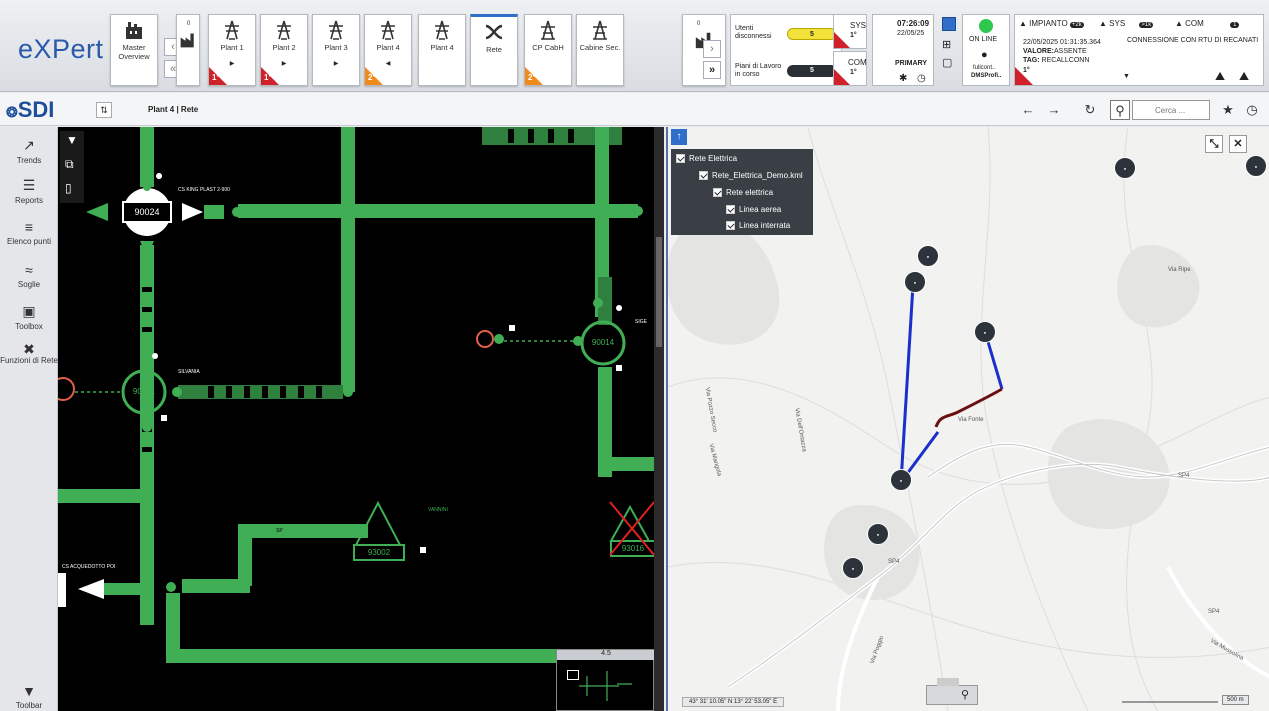 The width and height of the screenshot is (1269, 711). I want to click on sidebar-item-reports: ☰ Reports, so click(29, 191).